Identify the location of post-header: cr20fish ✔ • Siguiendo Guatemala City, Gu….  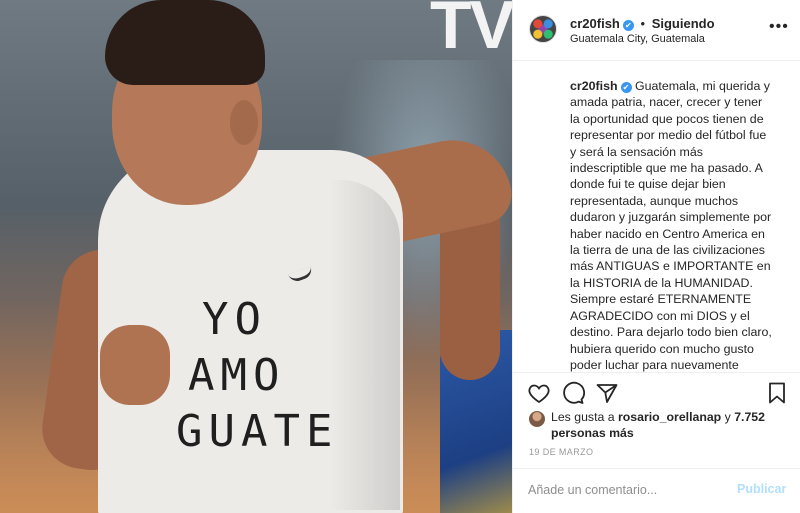
(656, 30).